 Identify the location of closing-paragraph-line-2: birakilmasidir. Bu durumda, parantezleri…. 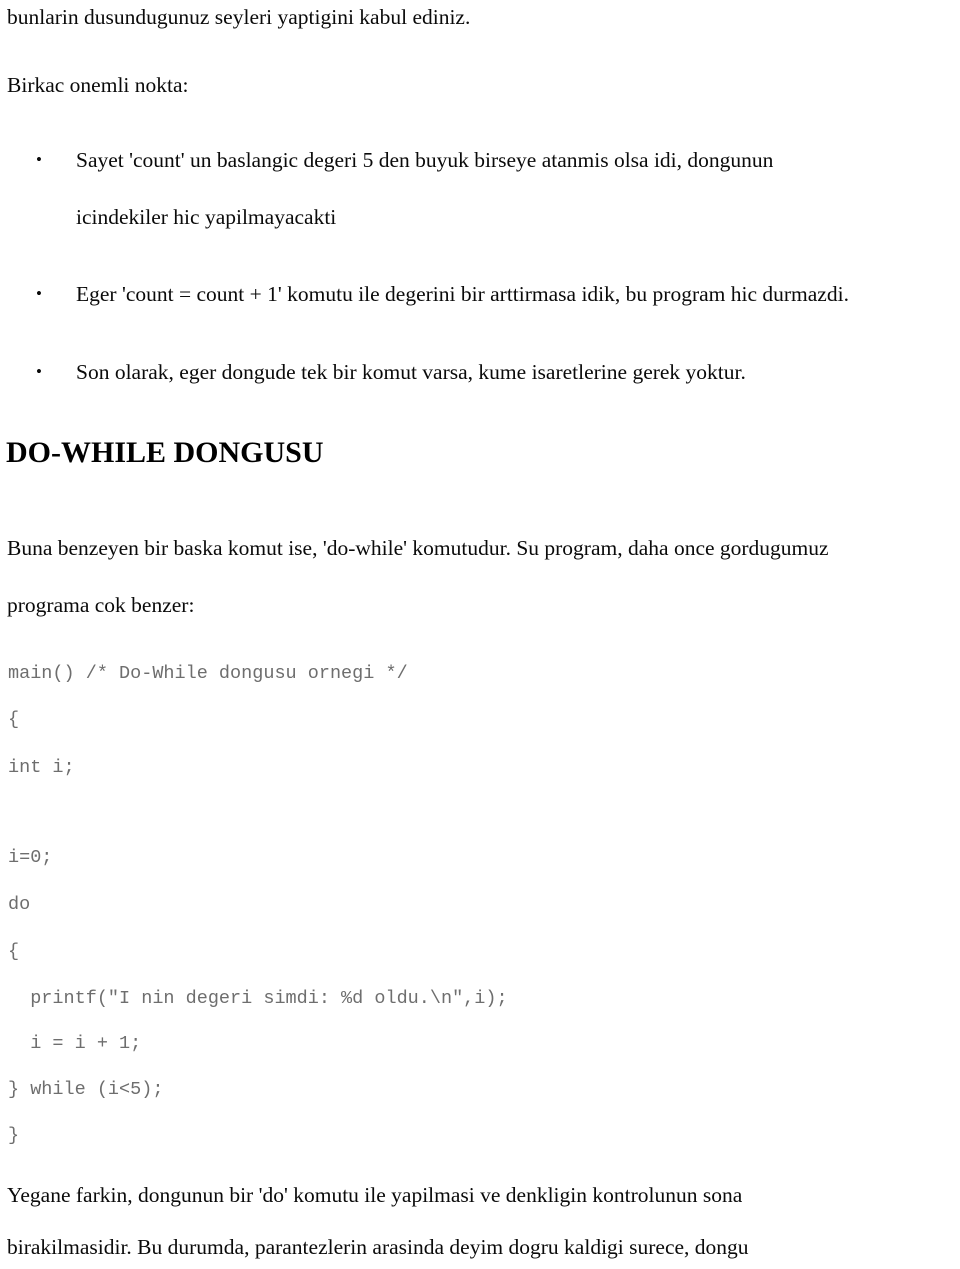
(378, 1247).